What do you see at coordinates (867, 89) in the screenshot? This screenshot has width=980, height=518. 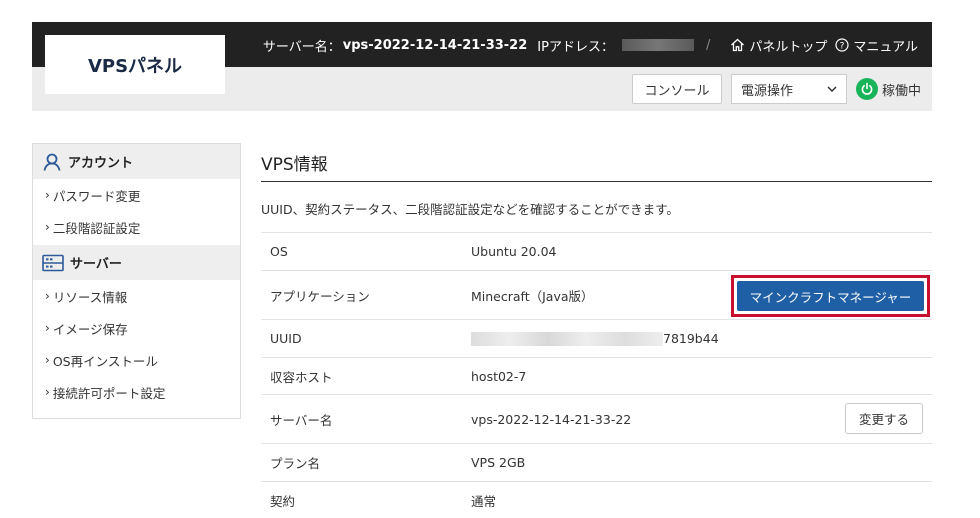 I see `power-on-icon` at bounding box center [867, 89].